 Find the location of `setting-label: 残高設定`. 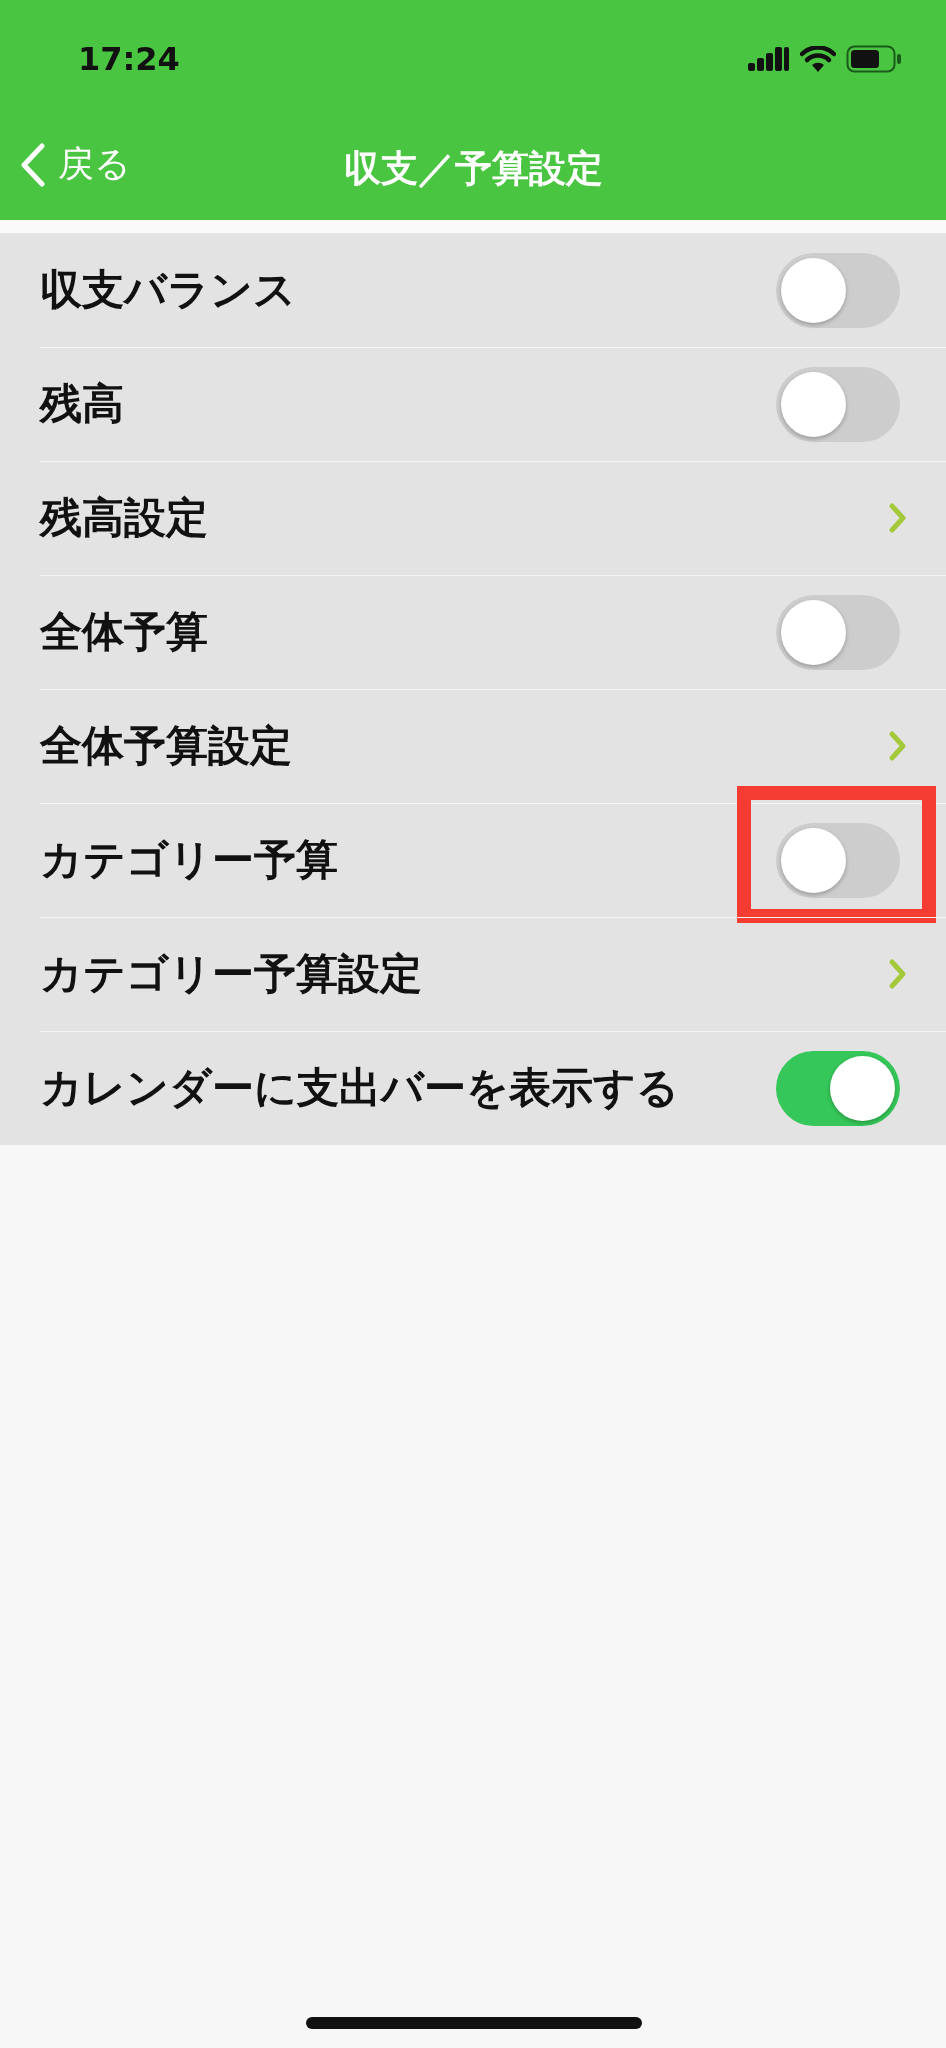

setting-label: 残高設定 is located at coordinates (124, 518).